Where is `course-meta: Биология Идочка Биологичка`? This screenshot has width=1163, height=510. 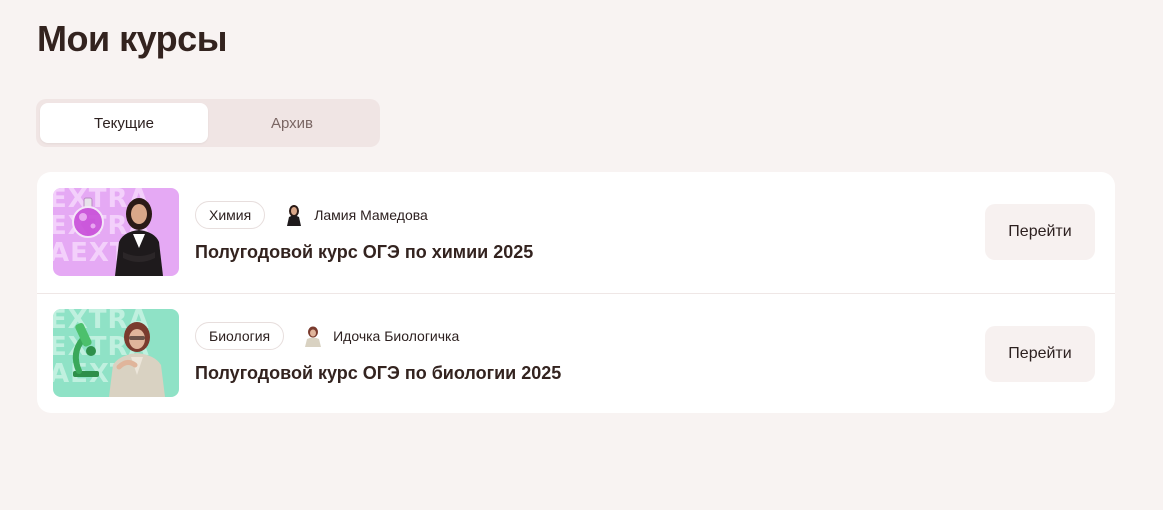
course-meta: Биология Идочка Биологичка is located at coordinates (378, 336).